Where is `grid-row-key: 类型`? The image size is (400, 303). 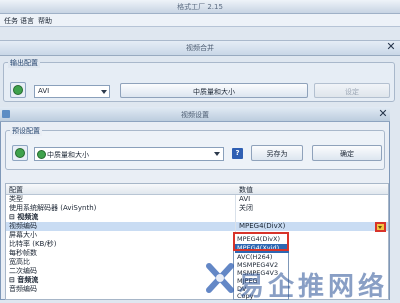 grid-row-key: 类型 is located at coordinates (16, 199).